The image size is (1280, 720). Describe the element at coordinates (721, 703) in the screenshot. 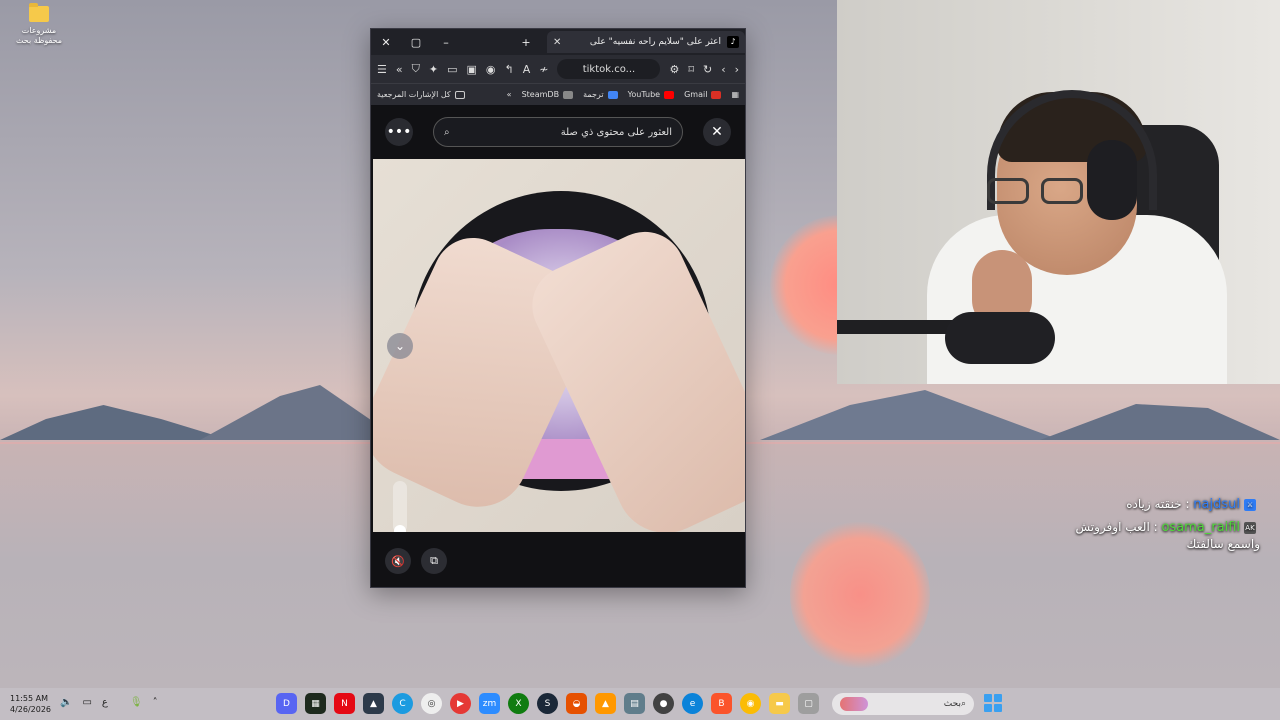

I see `brave-icon: B` at that location.